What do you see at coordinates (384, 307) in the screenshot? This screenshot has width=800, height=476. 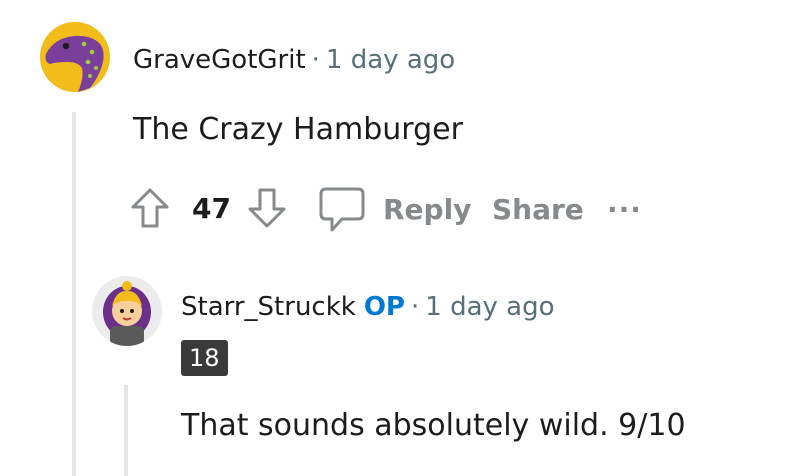 I see `op-badge: OP` at bounding box center [384, 307].